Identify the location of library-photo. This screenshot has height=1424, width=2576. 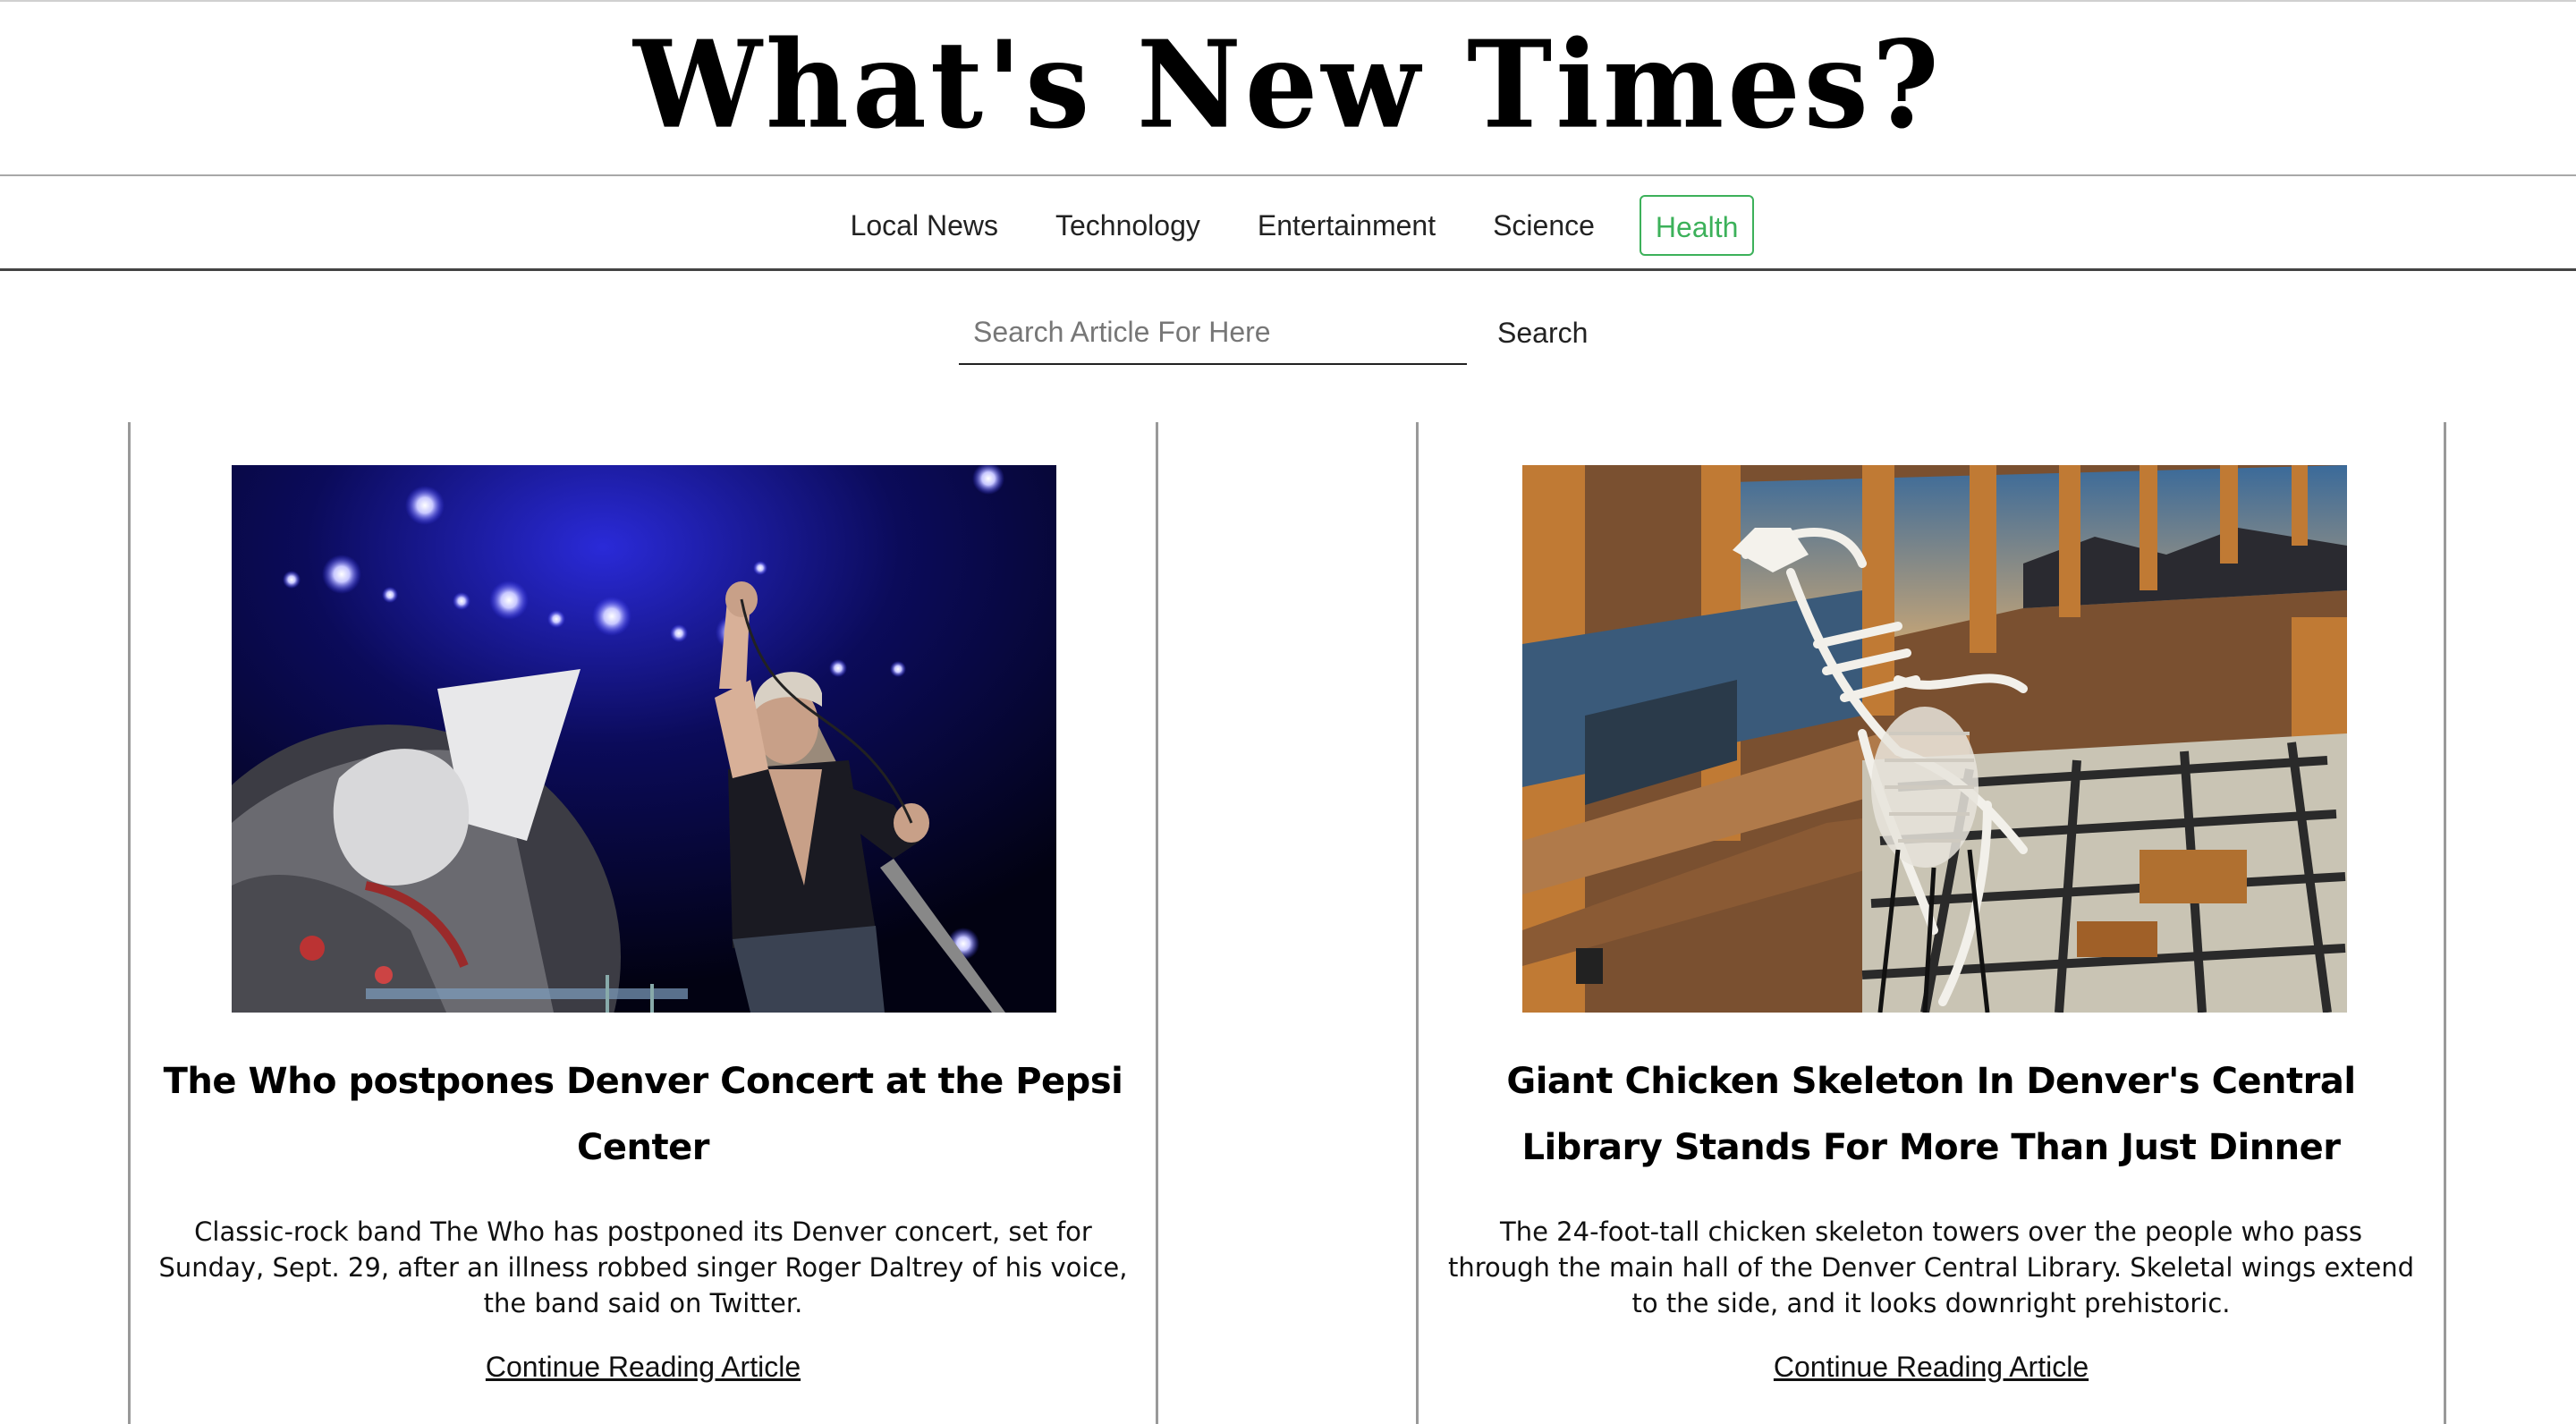
(1934, 739).